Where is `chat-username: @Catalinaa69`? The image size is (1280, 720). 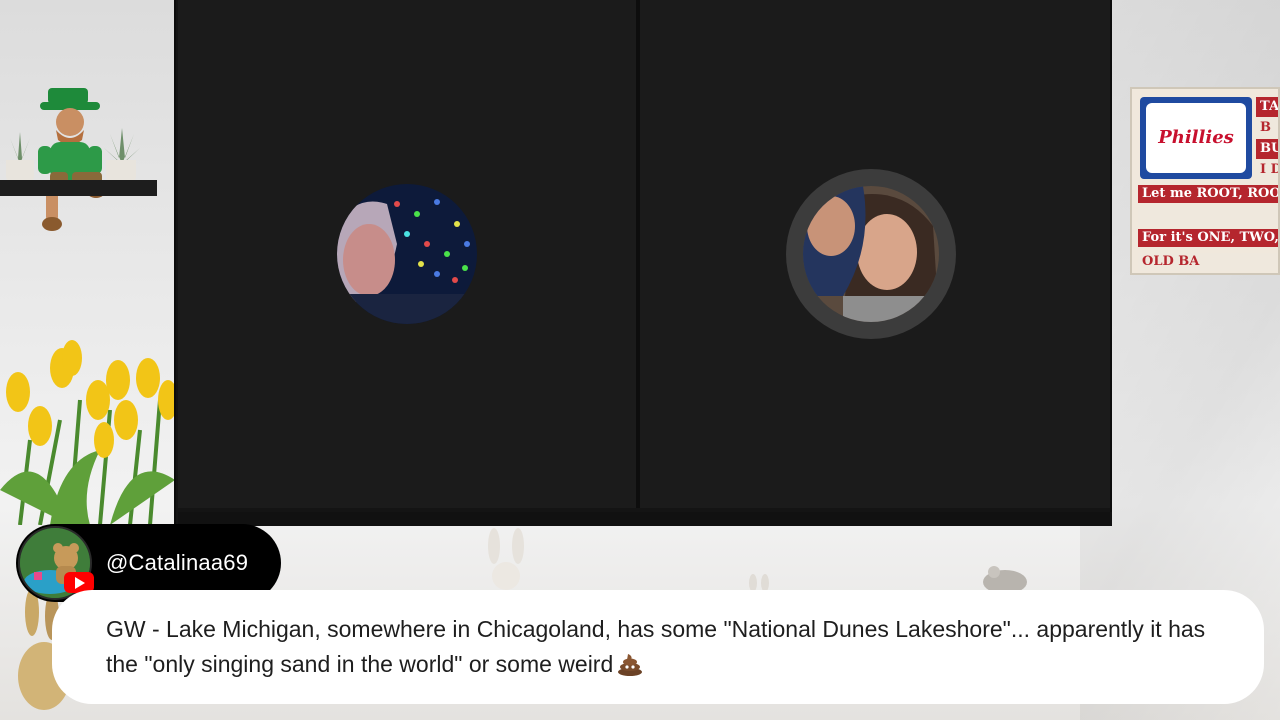
chat-username: @Catalinaa69 is located at coordinates (177, 563).